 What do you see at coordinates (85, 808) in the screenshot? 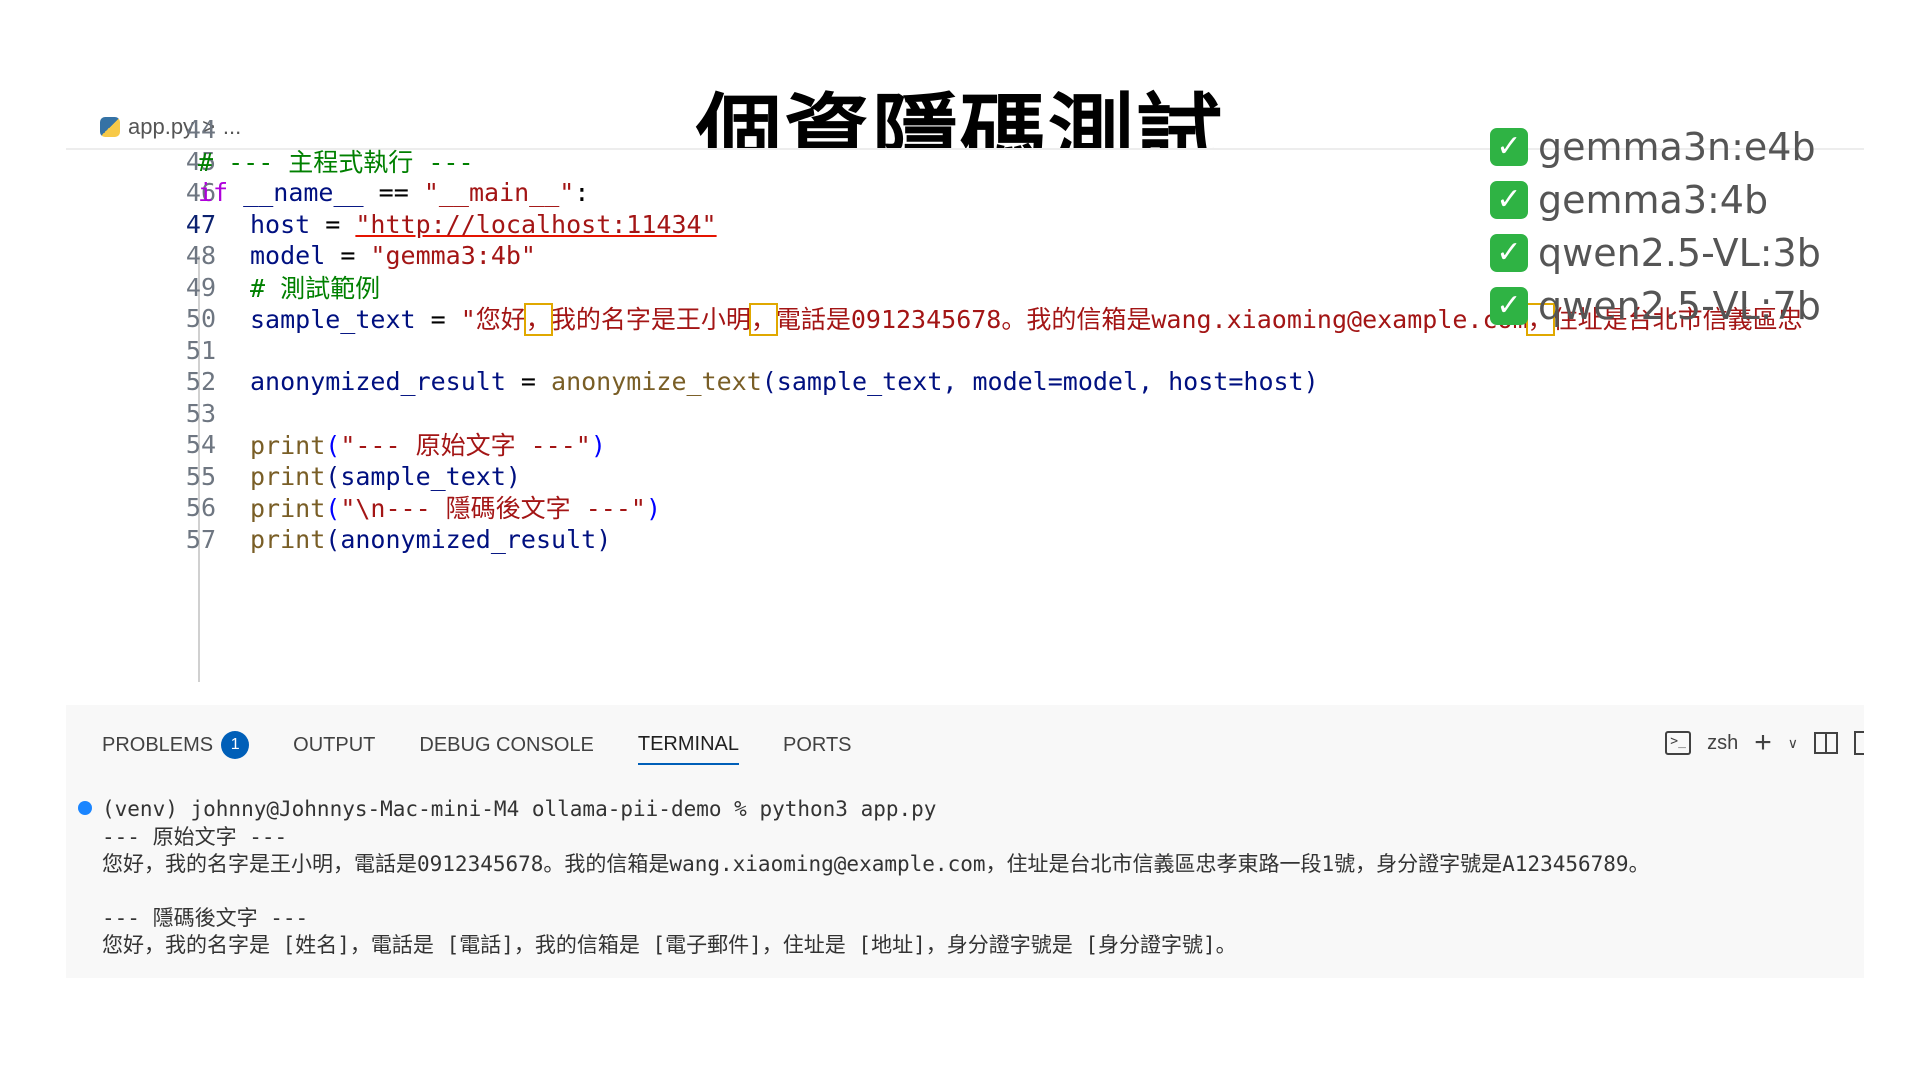
I see `command-status-dot-icon` at bounding box center [85, 808].